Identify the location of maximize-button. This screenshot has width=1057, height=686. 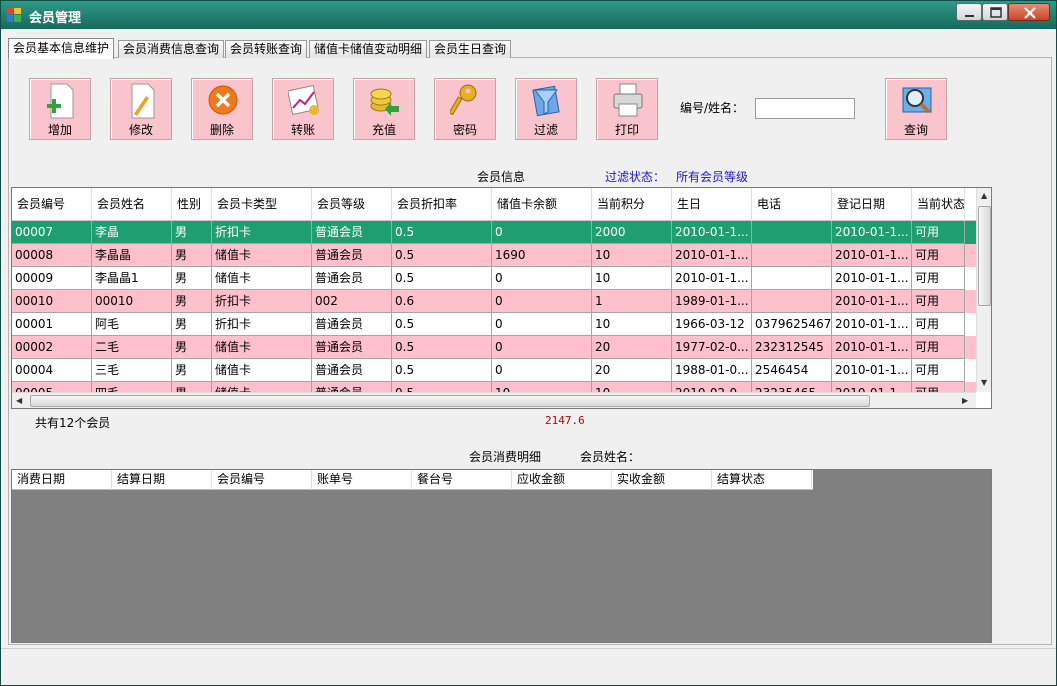
(995, 12).